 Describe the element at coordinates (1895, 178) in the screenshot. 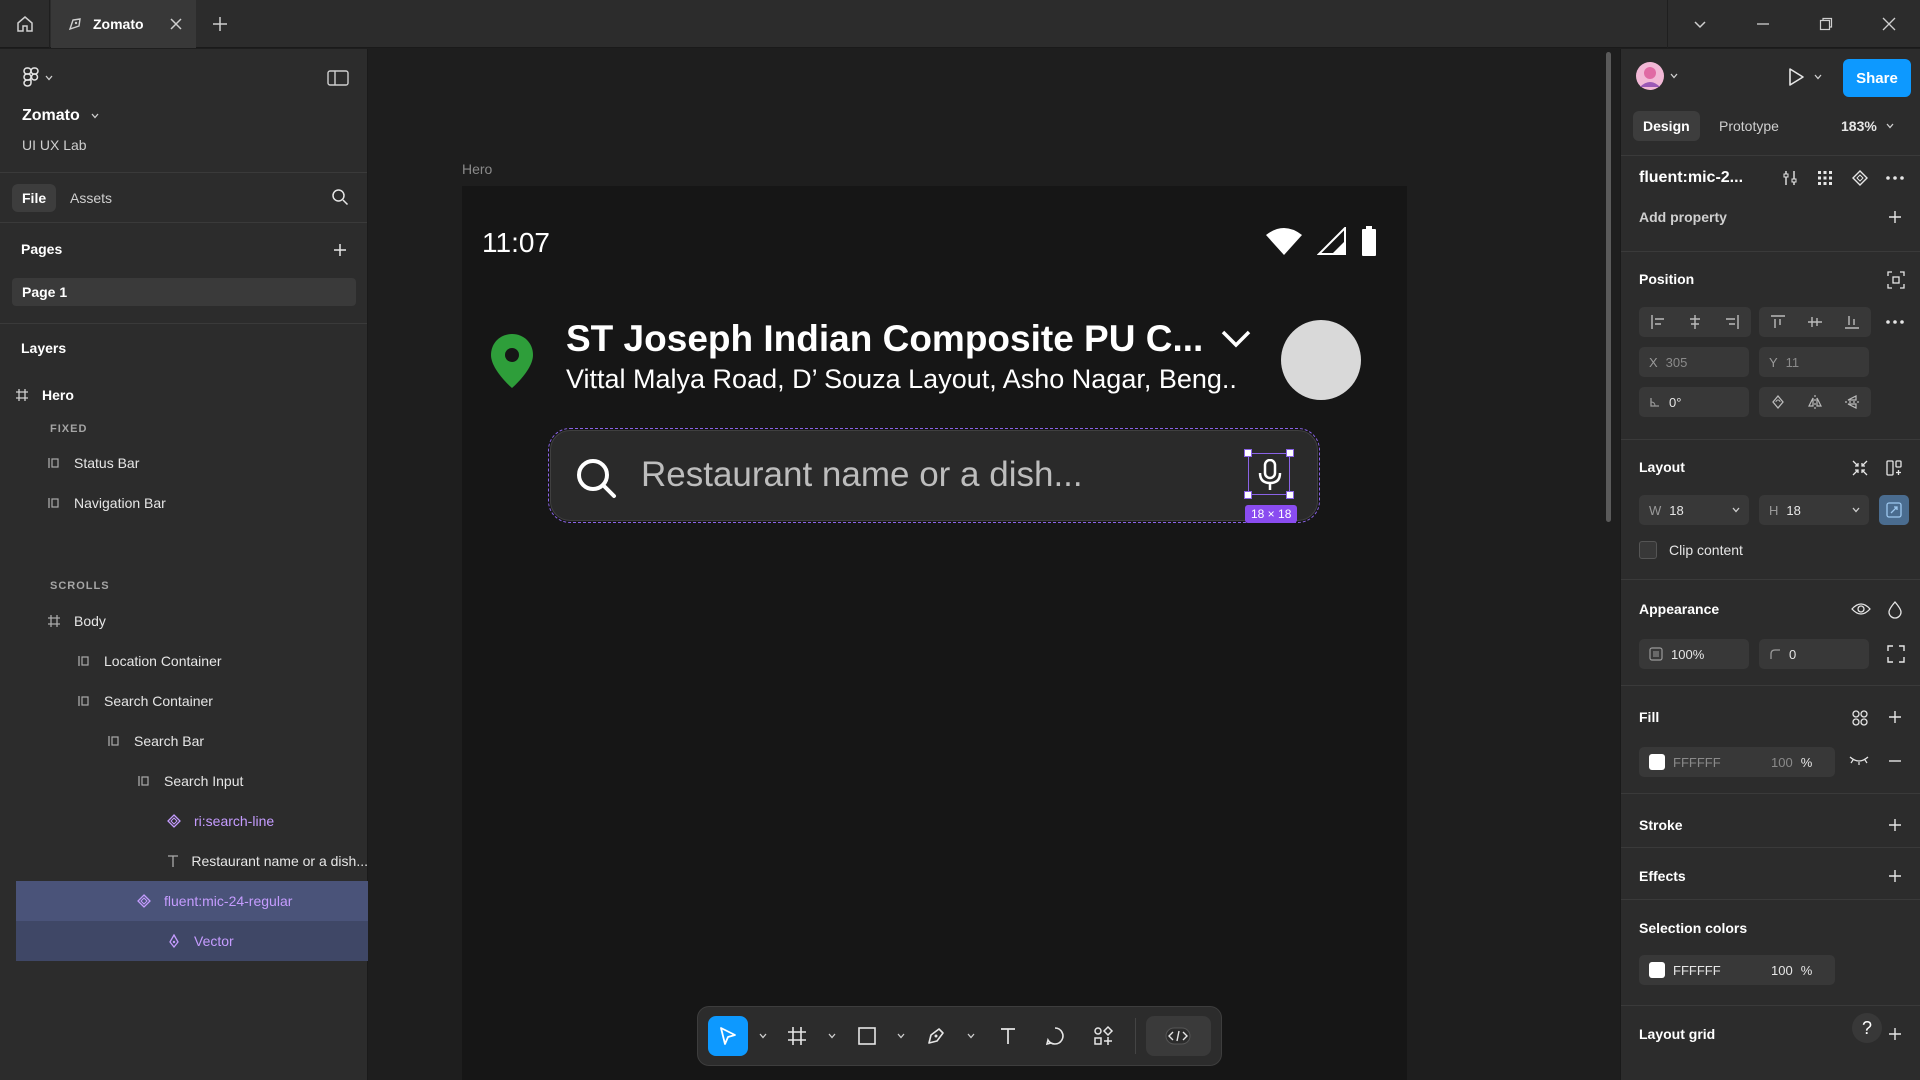

I see `more-options-button` at that location.